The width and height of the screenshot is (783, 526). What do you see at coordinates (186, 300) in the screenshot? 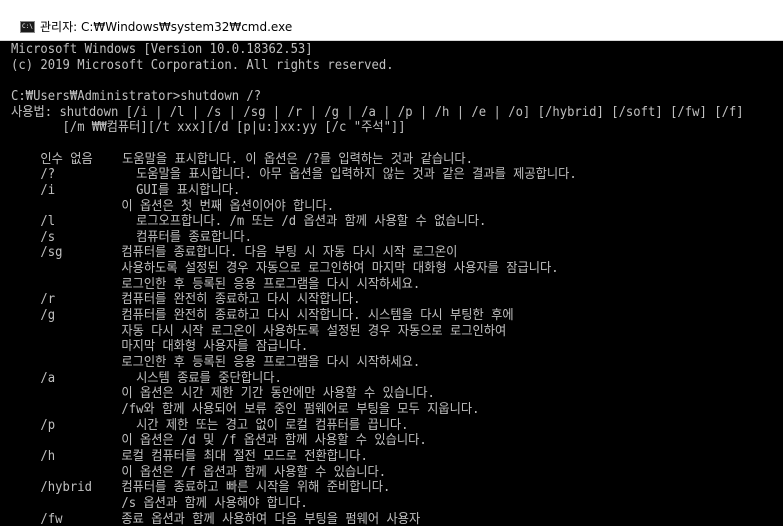
I see `console-line: /r 컴퓨터를 완전히 종료하고 다시 시작합니다.` at bounding box center [186, 300].